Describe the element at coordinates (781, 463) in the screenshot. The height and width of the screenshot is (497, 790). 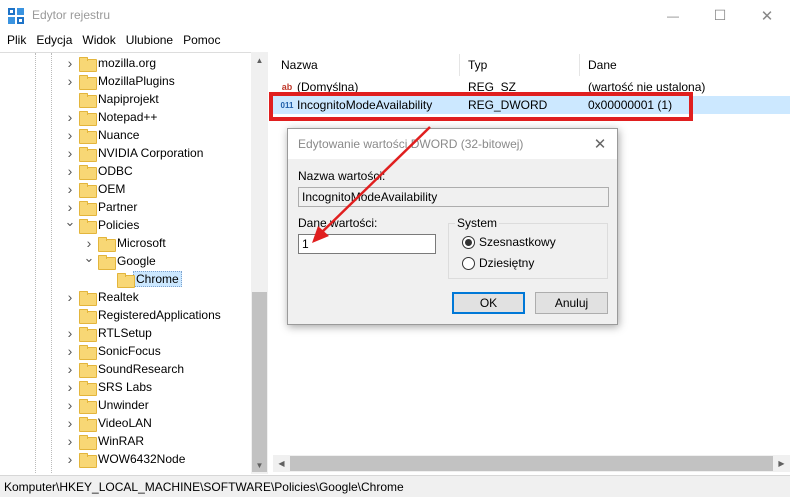
I see `scroll-right-icon: ▶` at that location.